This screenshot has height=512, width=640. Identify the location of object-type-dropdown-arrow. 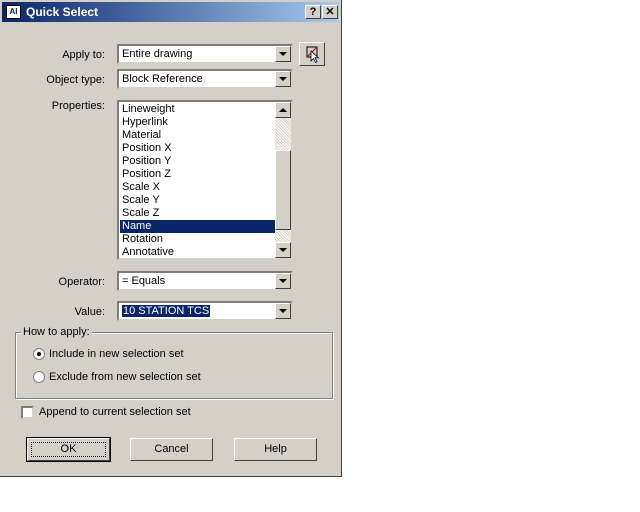
(283, 79).